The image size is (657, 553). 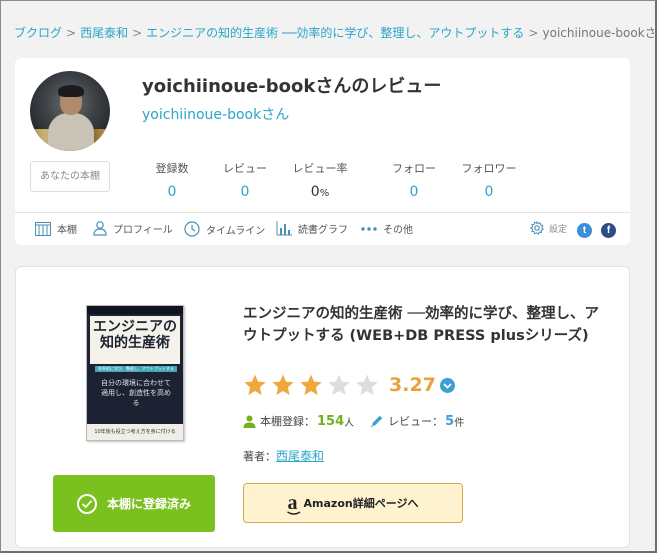 What do you see at coordinates (312, 228) in the screenshot?
I see `nav-reading-graph: 読書グラフ` at bounding box center [312, 228].